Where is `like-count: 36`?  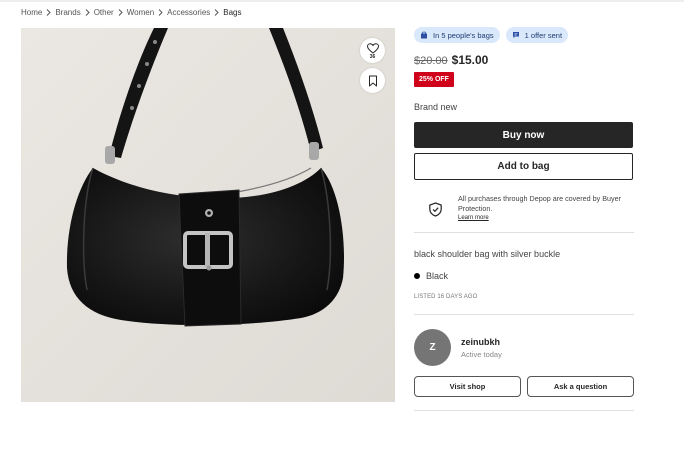 like-count: 36 is located at coordinates (372, 56).